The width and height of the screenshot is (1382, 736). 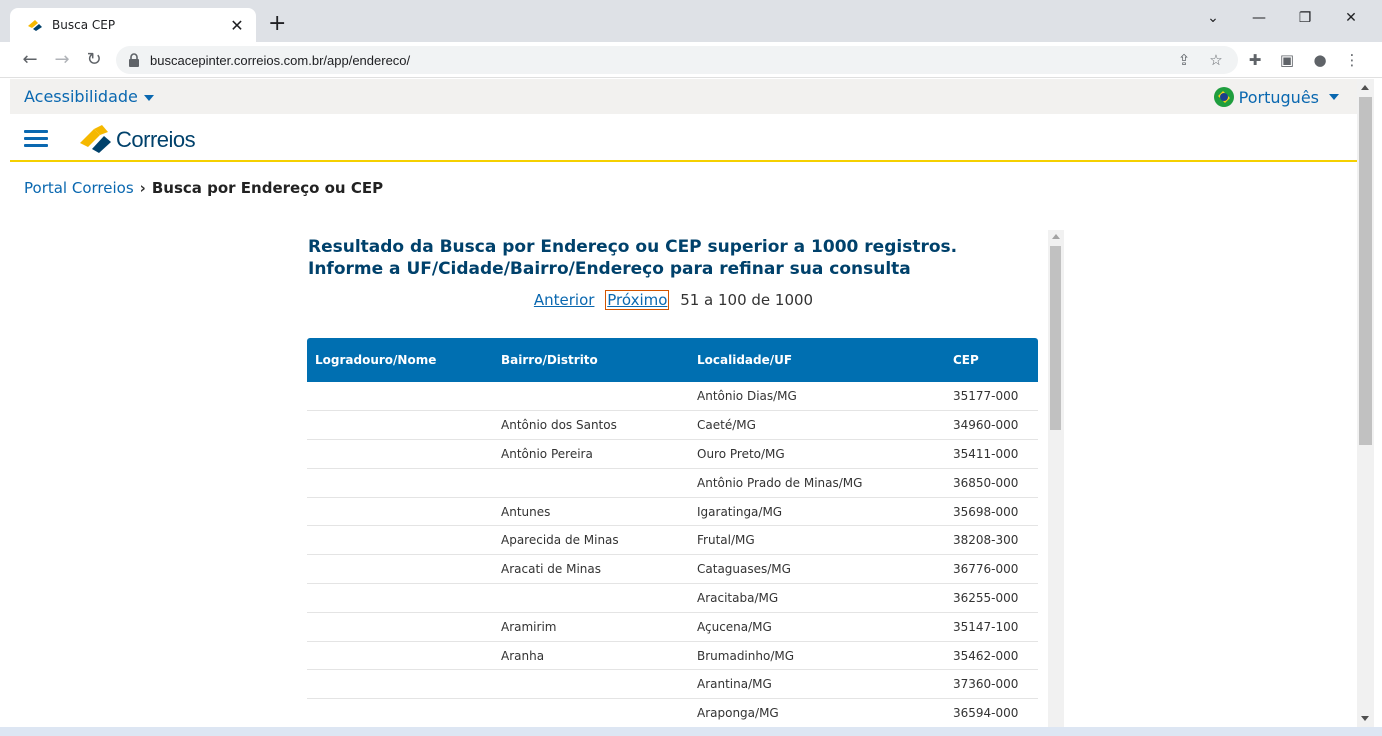 What do you see at coordinates (691, 731) in the screenshot?
I see `taskbar-edge` at bounding box center [691, 731].